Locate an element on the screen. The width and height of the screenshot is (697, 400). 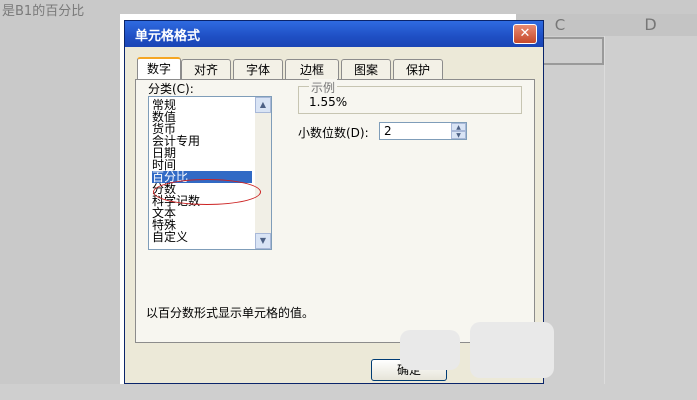
close-button: ✕ is located at coordinates (525, 34).